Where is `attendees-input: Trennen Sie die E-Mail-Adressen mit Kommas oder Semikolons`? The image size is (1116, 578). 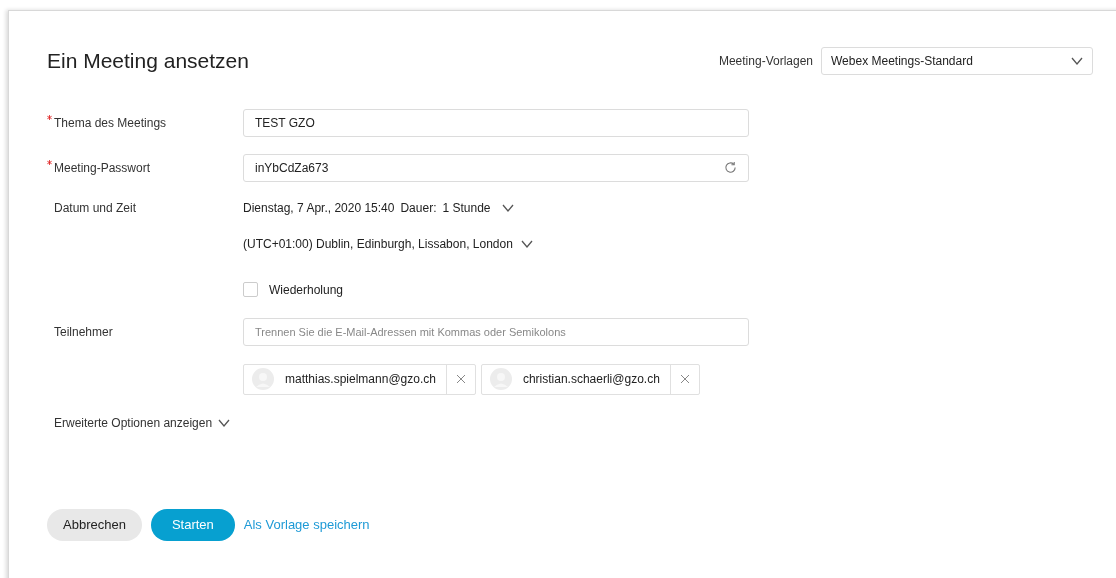
attendees-input: Trennen Sie die E-Mail-Adressen mit Kommas oder Semikolons is located at coordinates (496, 331).